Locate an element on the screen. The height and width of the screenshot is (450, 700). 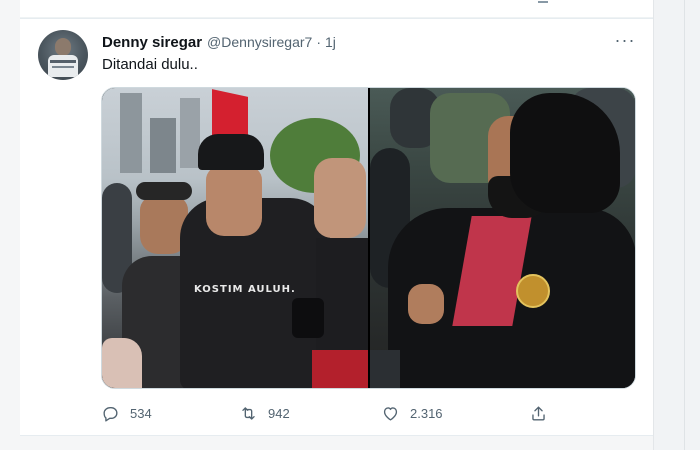
scrollbar is located at coordinates (684, 225).